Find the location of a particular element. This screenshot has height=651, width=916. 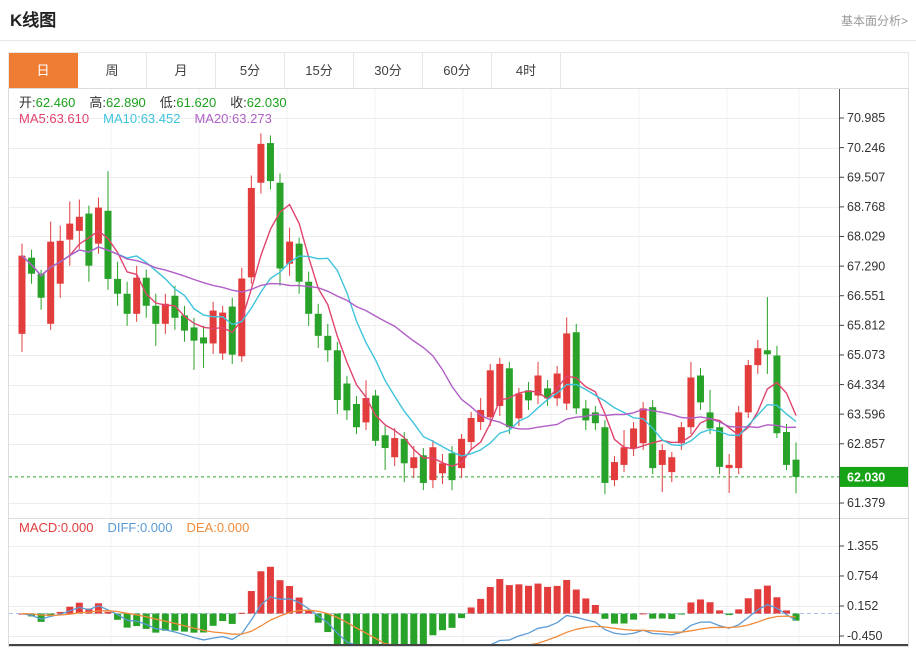

tab-week: 周 is located at coordinates (112, 70).